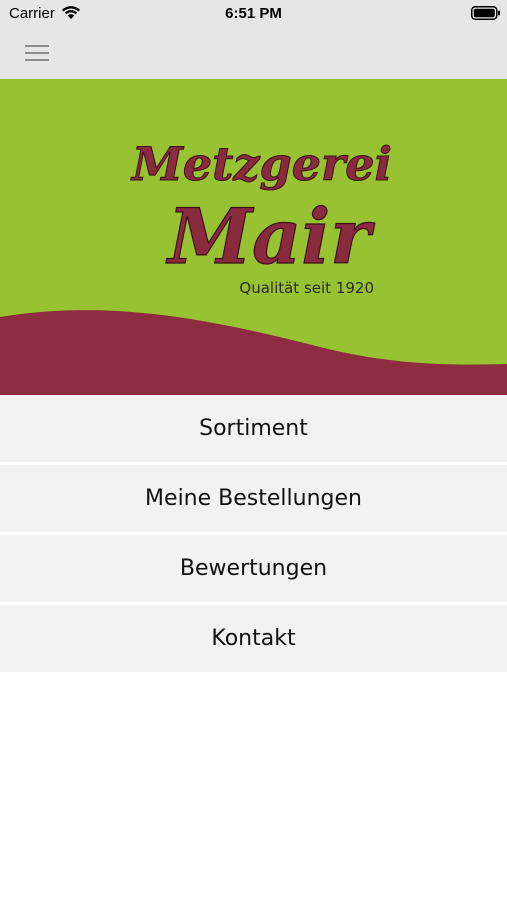 Image resolution: width=507 pixels, height=900 pixels. What do you see at coordinates (306, 288) in the screenshot?
I see `logo-tagline: Qualität seit 1920` at bounding box center [306, 288].